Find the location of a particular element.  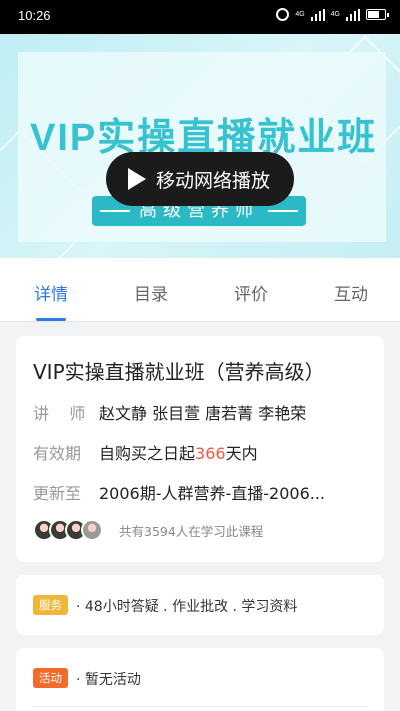

service-text: · 48小时答疑 . 作业批改 . 学习资料 is located at coordinates (187, 607).